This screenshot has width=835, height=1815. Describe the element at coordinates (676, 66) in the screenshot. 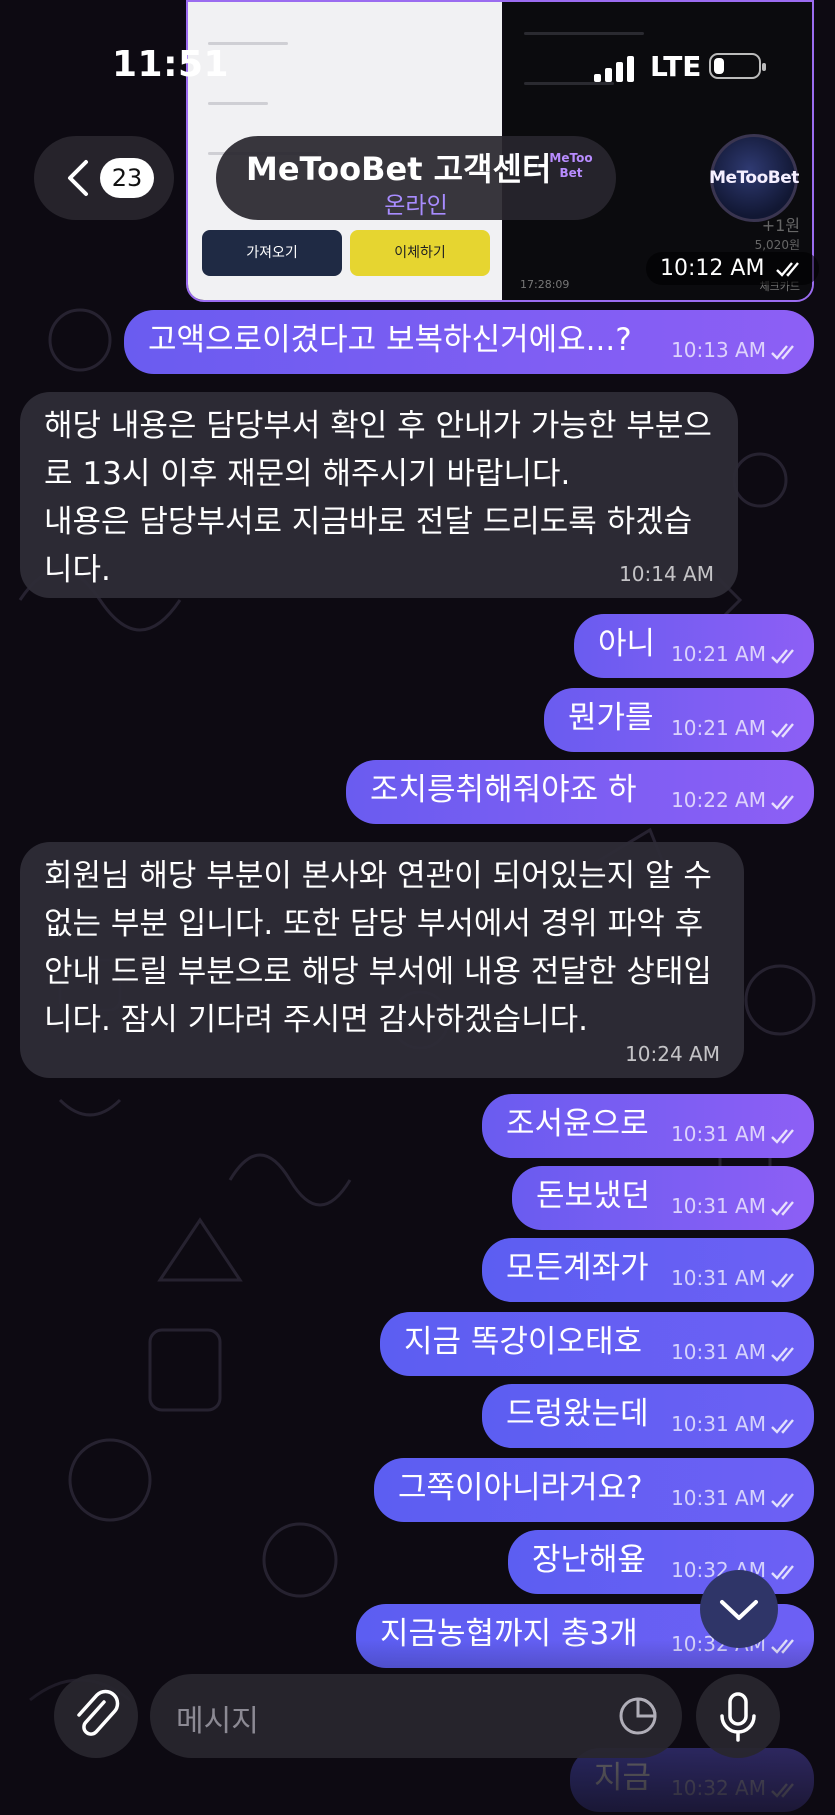

I see `network-type: LTE` at that location.